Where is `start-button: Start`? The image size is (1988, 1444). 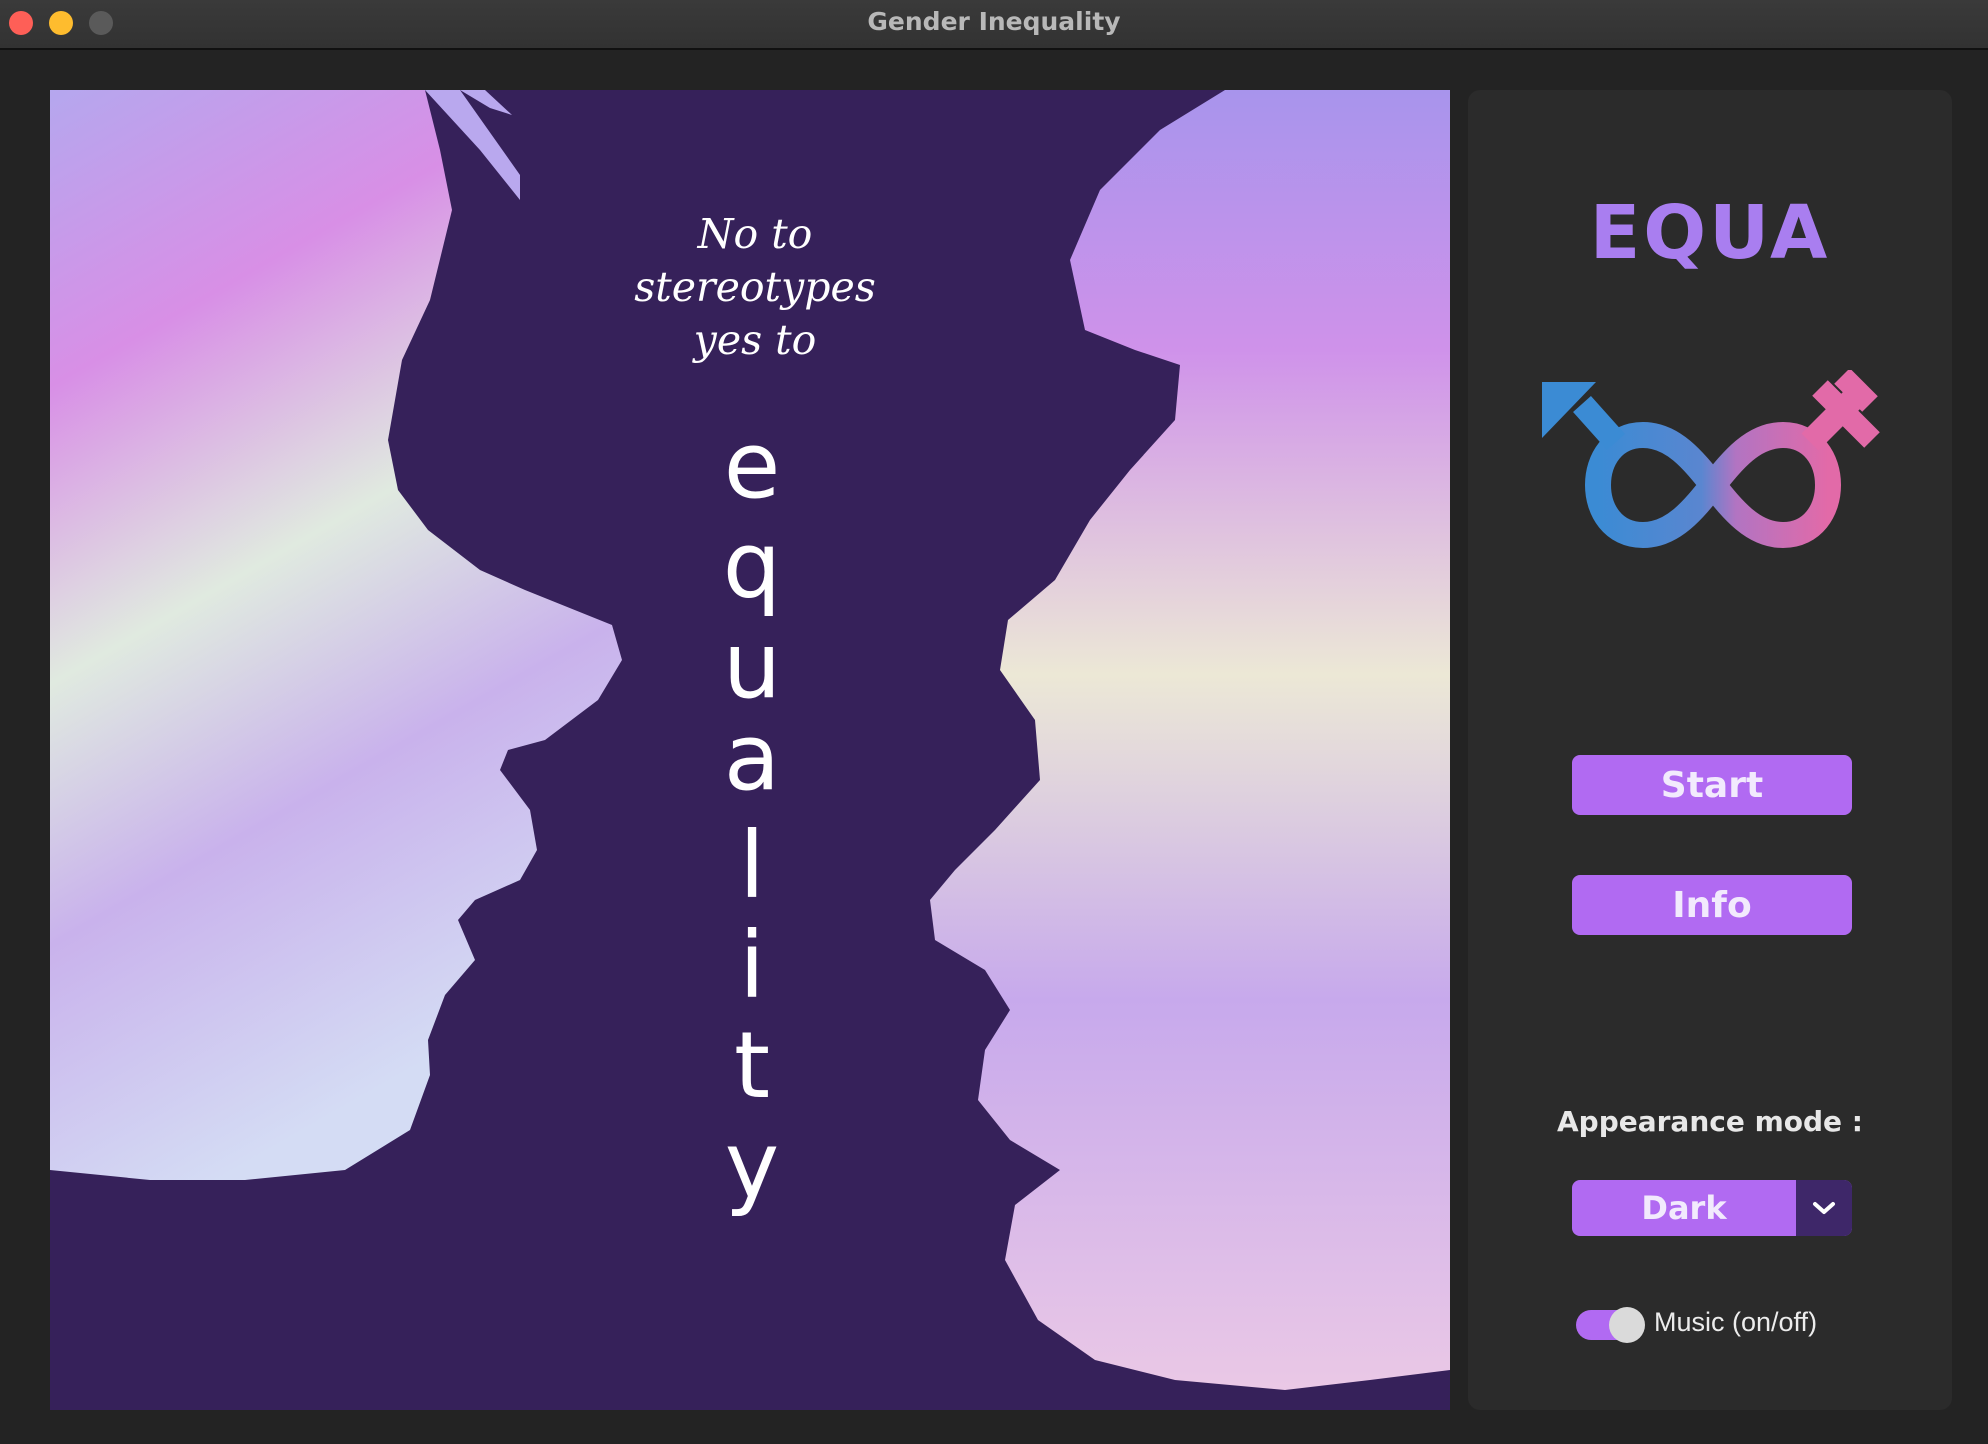
start-button: Start is located at coordinates (1712, 785).